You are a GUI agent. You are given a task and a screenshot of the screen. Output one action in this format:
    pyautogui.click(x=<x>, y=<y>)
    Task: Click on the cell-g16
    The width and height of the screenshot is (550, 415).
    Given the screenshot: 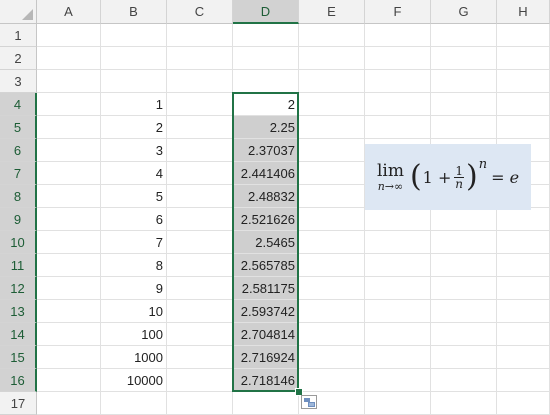 What is the action you would take?
    pyautogui.click(x=464, y=380)
    